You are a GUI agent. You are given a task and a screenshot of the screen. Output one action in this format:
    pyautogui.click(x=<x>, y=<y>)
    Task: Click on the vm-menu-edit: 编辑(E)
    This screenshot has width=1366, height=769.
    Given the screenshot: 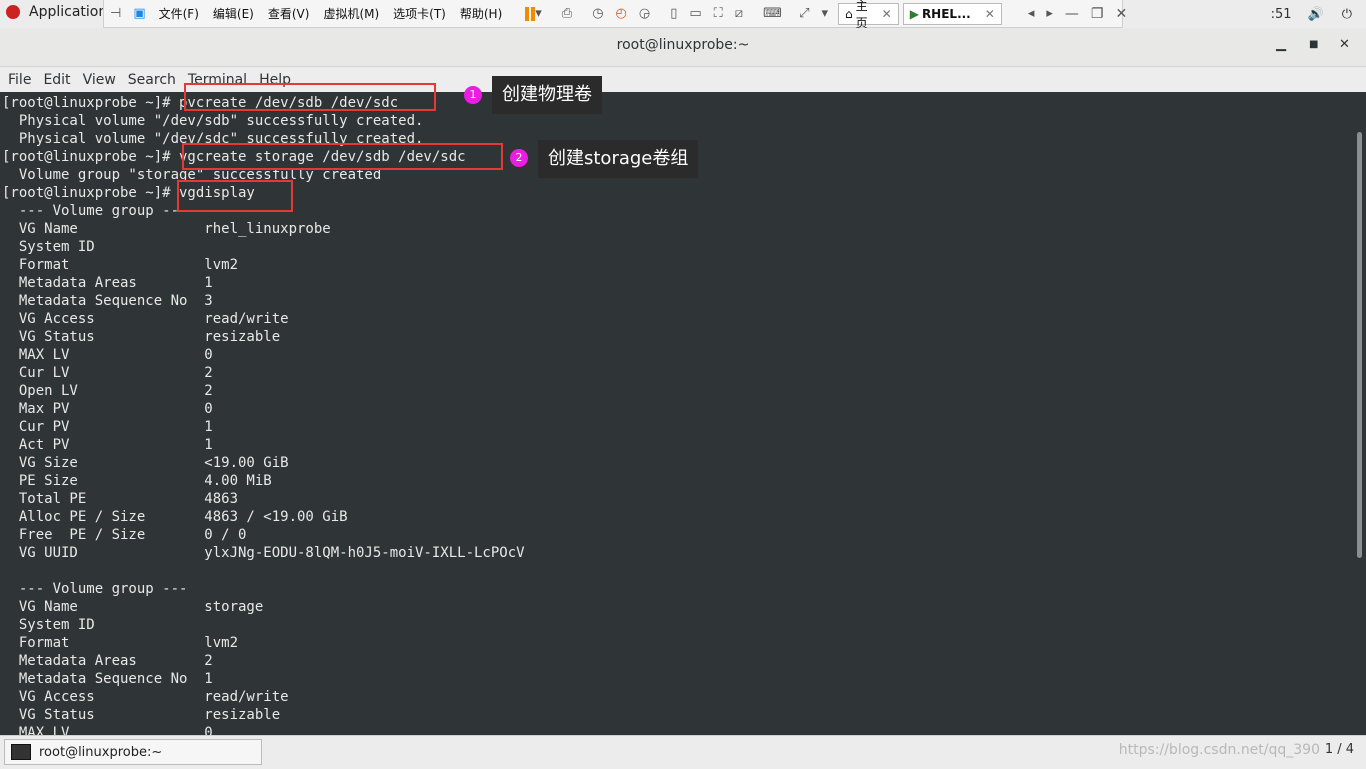 What is the action you would take?
    pyautogui.click(x=233, y=13)
    